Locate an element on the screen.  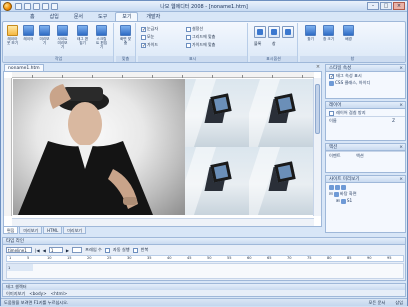
ribbon-group-label: 표시 is located at coordinates (192, 59).